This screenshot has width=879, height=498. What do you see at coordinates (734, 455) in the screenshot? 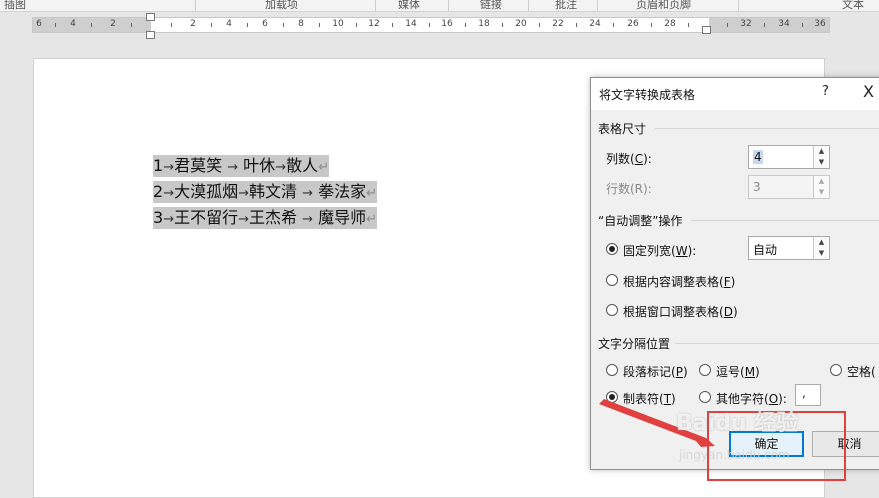
I see `watermark-url: jingyan.baidu.com` at bounding box center [734, 455].